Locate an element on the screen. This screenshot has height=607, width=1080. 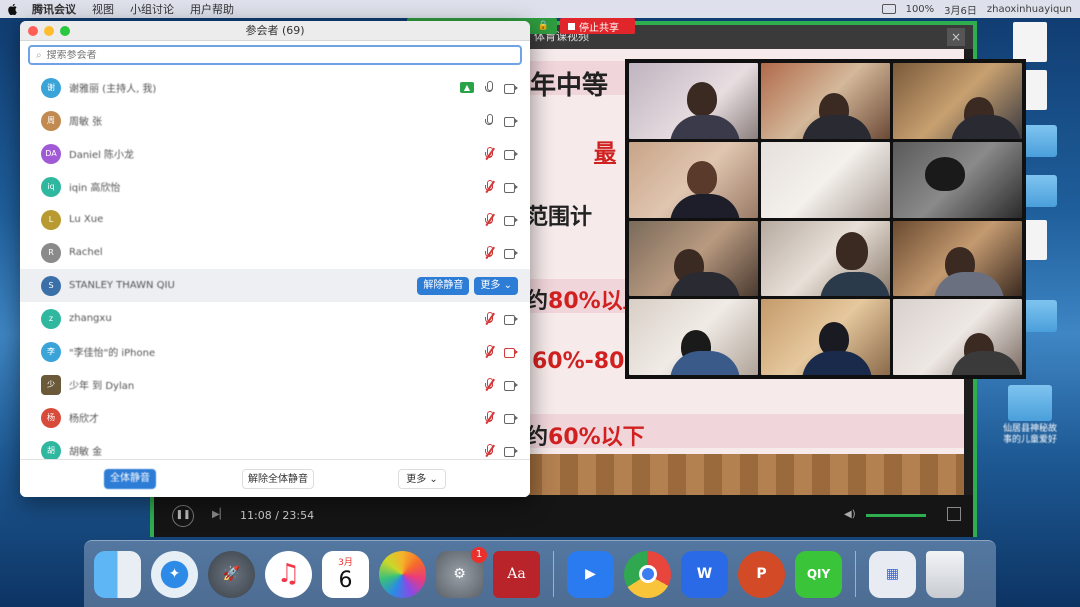
stop-share-button: 停止共享 is located at coordinates (597, 26).